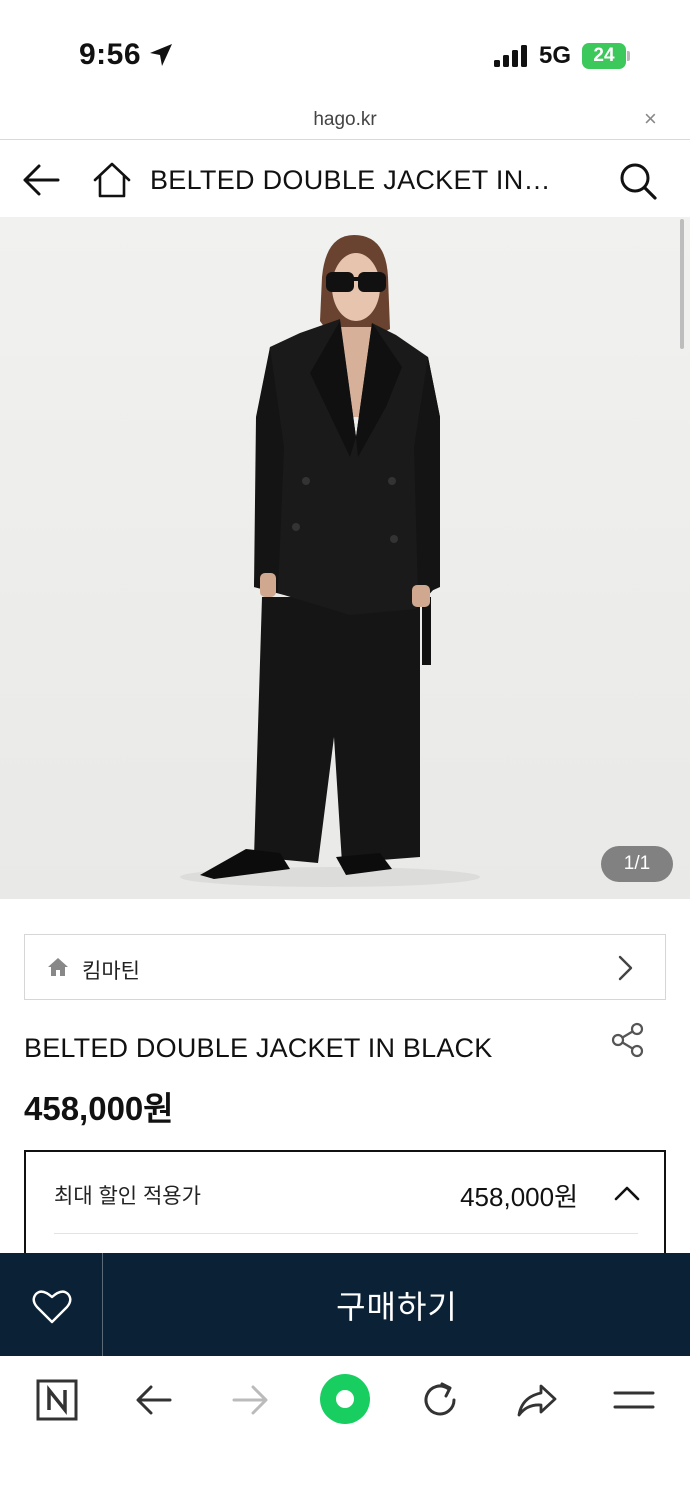  Describe the element at coordinates (258, 1048) in the screenshot. I see `product-title: BELTED DOUBLE JACKET IN BLACK` at that location.